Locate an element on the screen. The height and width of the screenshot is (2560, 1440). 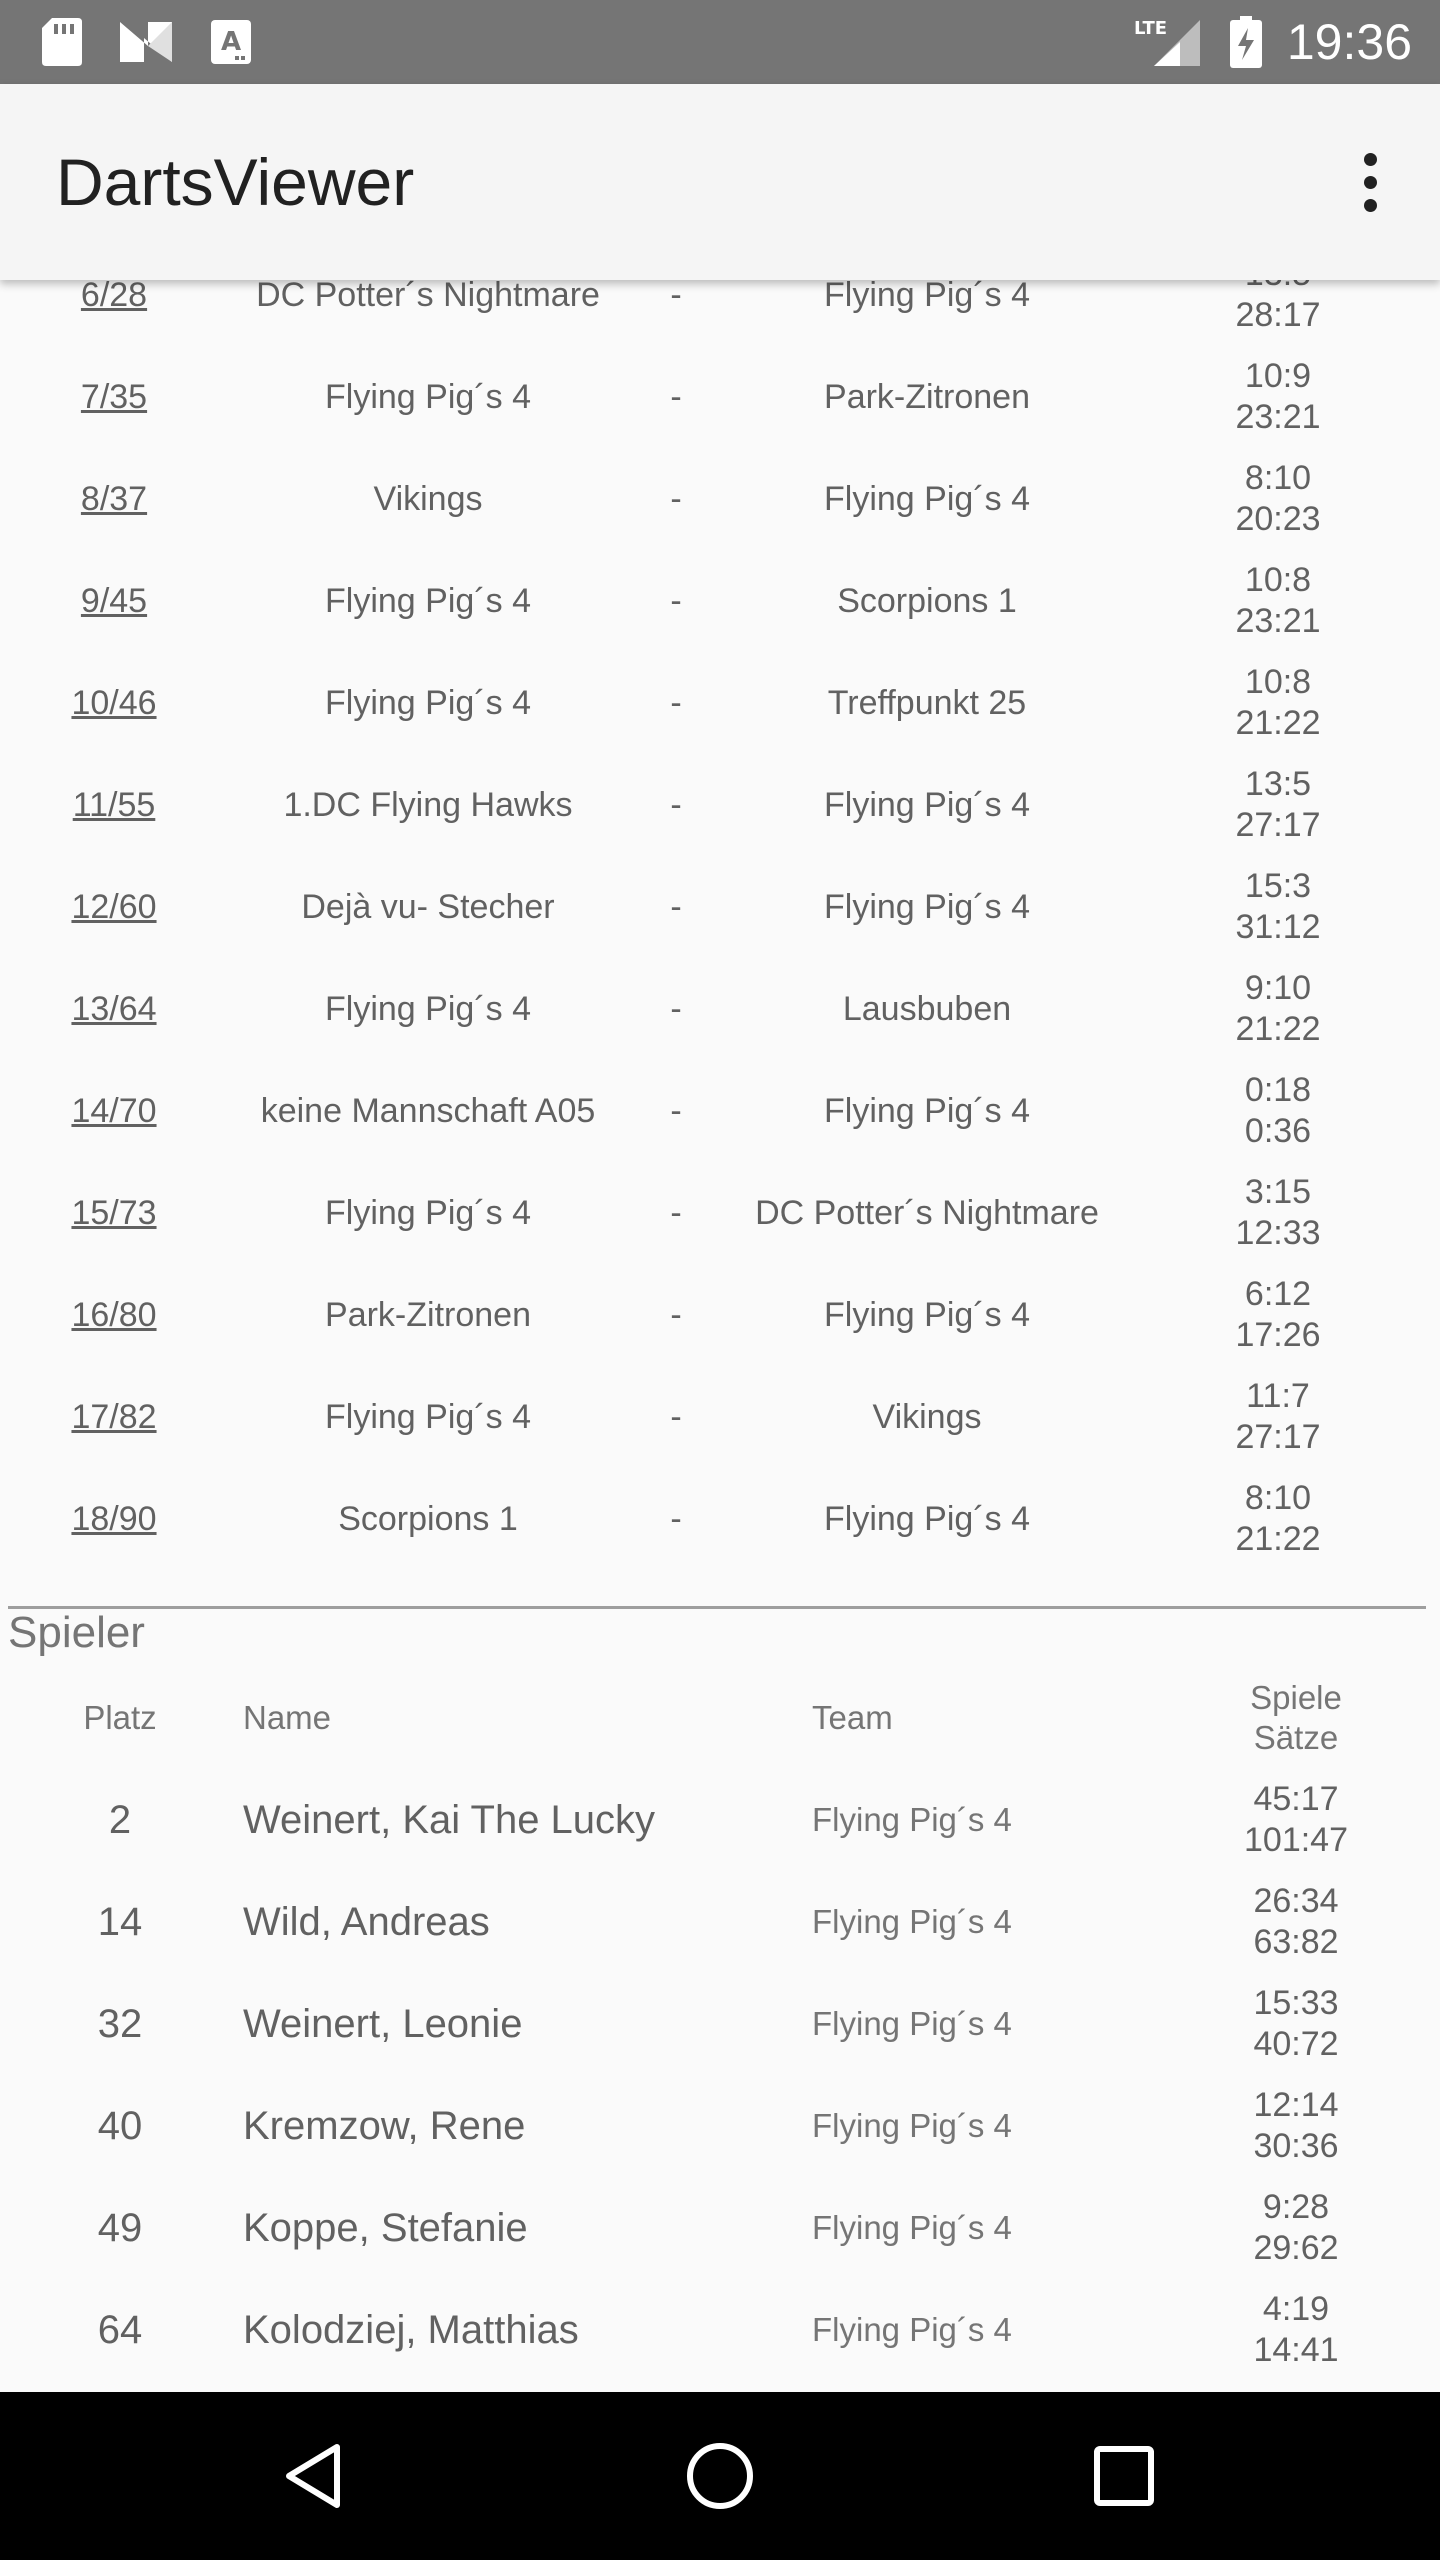
match-guest-team: Vikings is located at coordinates (927, 1416).